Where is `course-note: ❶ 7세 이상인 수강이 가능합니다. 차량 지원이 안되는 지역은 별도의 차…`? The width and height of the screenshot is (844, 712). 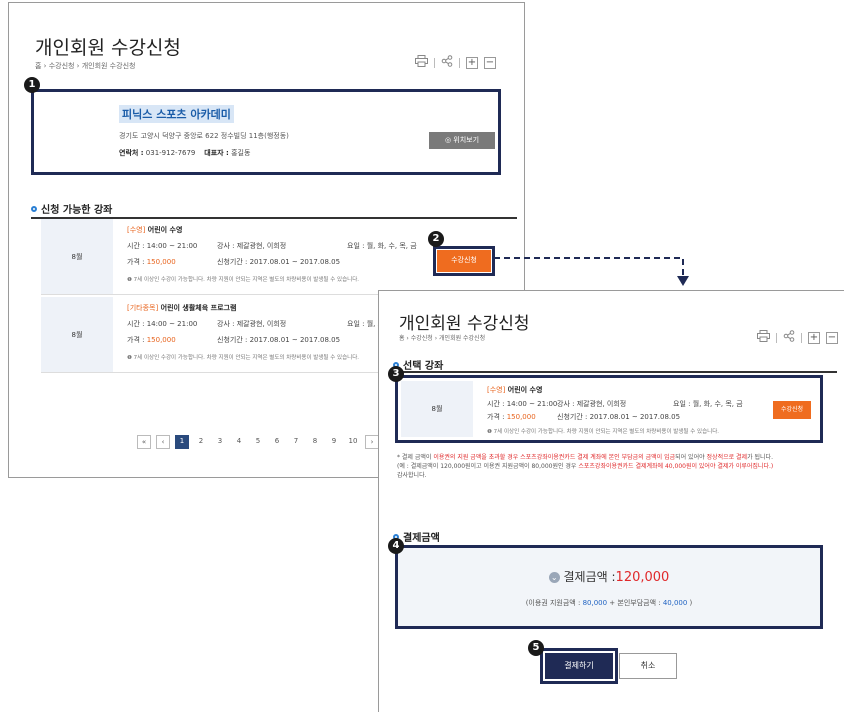
course-note: ❶ 7세 이상인 수강이 가능합니다. 차량 지원이 안되는 지역은 별도의 차… is located at coordinates (603, 432).